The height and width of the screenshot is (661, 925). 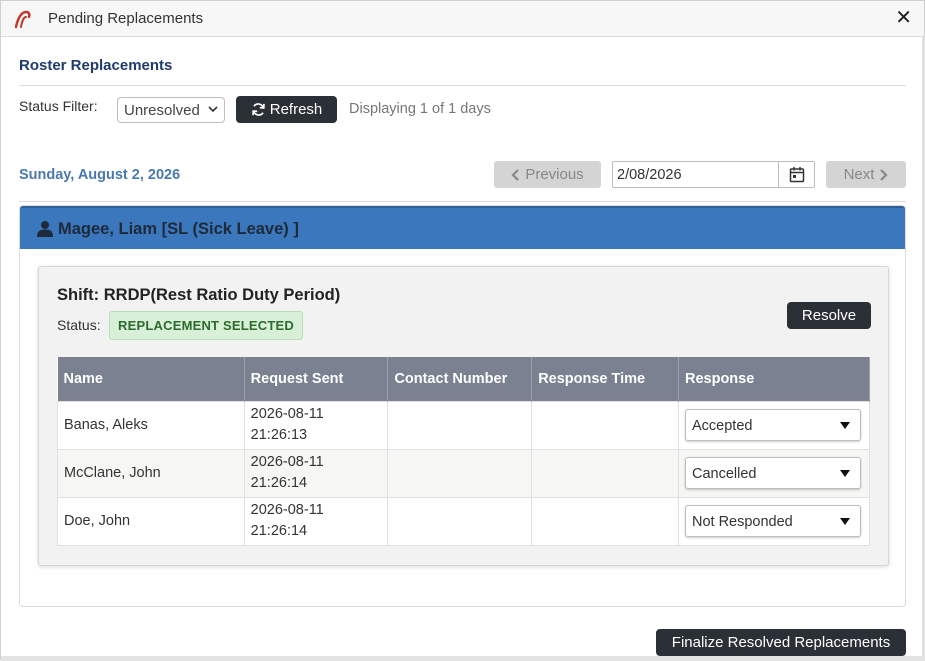 I want to click on shift-title: Shift: RRDP(Rest Ratio Duty Period), so click(x=199, y=295).